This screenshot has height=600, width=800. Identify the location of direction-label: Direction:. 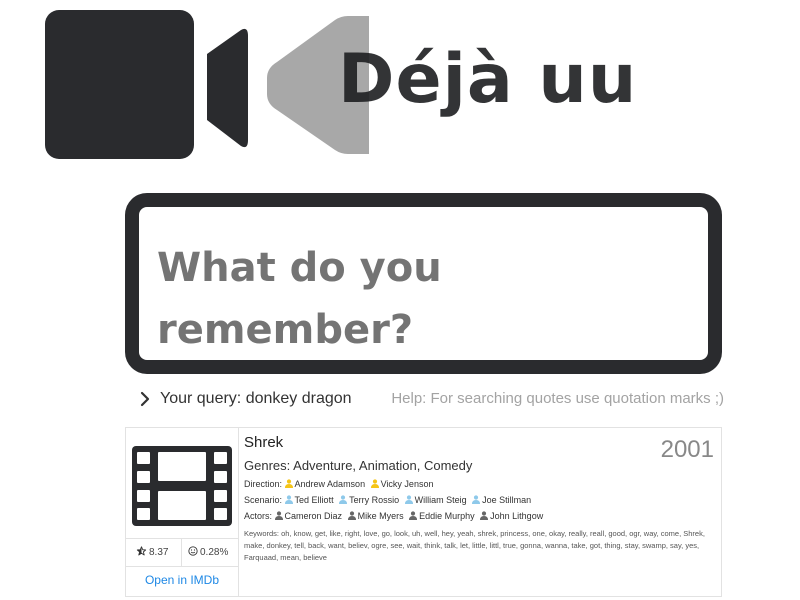
(263, 484).